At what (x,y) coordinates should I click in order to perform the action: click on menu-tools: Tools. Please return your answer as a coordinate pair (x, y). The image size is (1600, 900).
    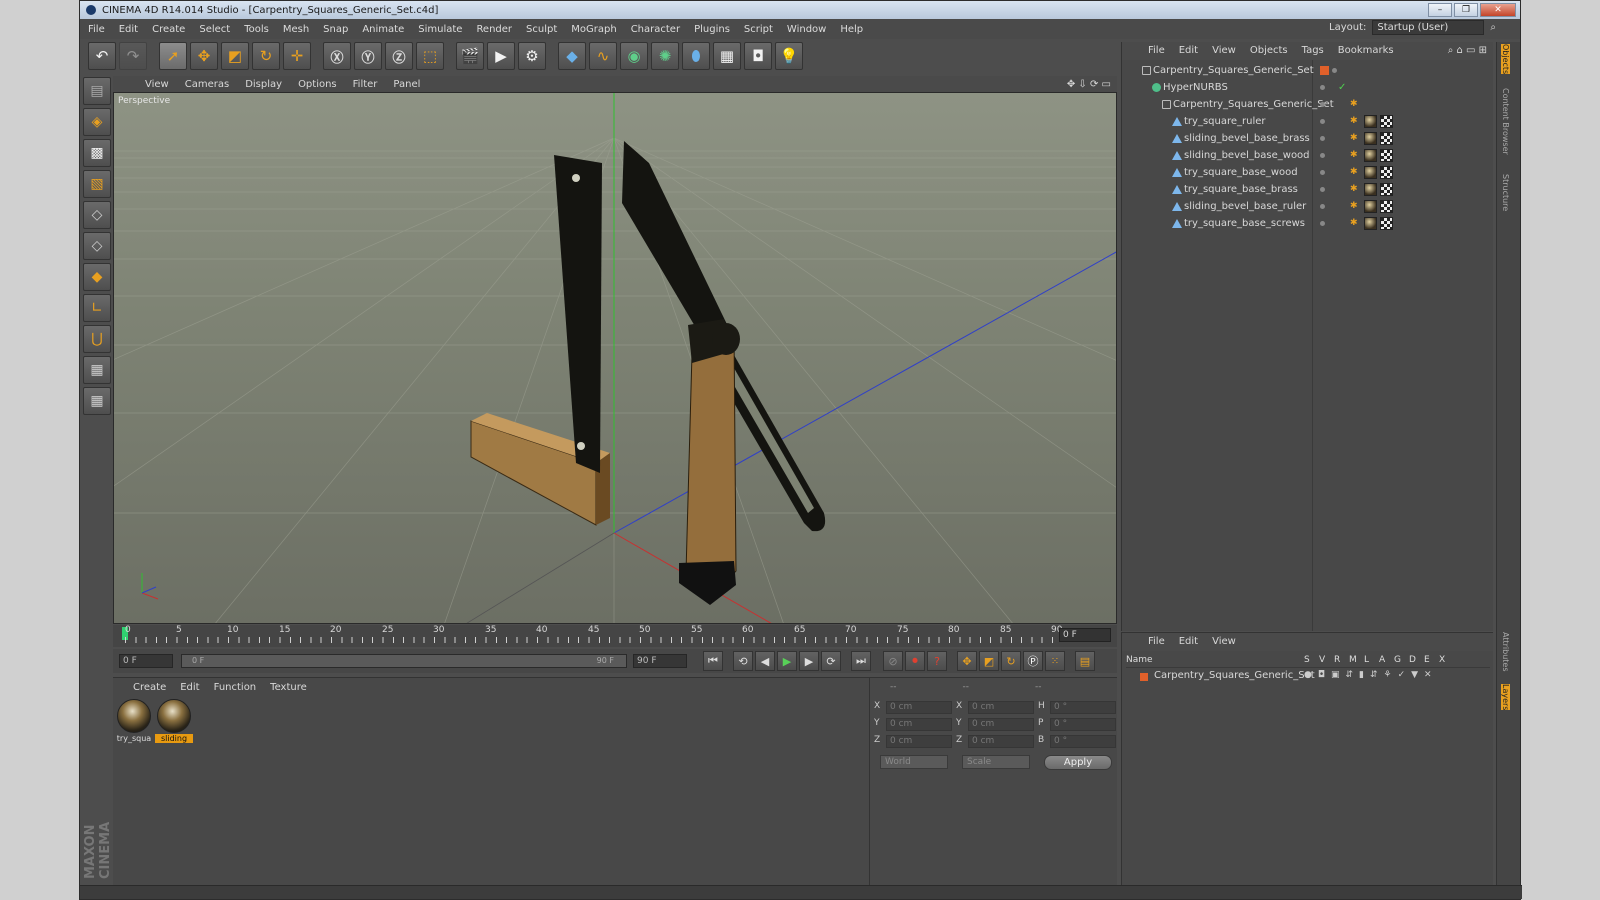
    Looking at the image, I should click on (256, 29).